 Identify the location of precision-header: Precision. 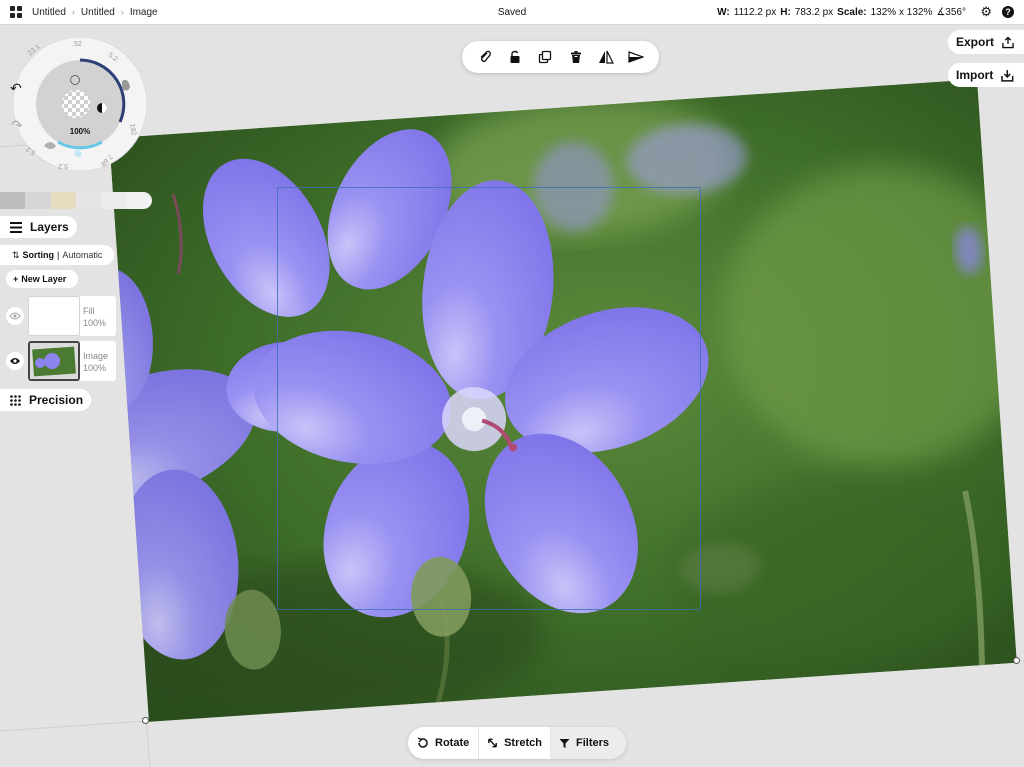
(45, 400).